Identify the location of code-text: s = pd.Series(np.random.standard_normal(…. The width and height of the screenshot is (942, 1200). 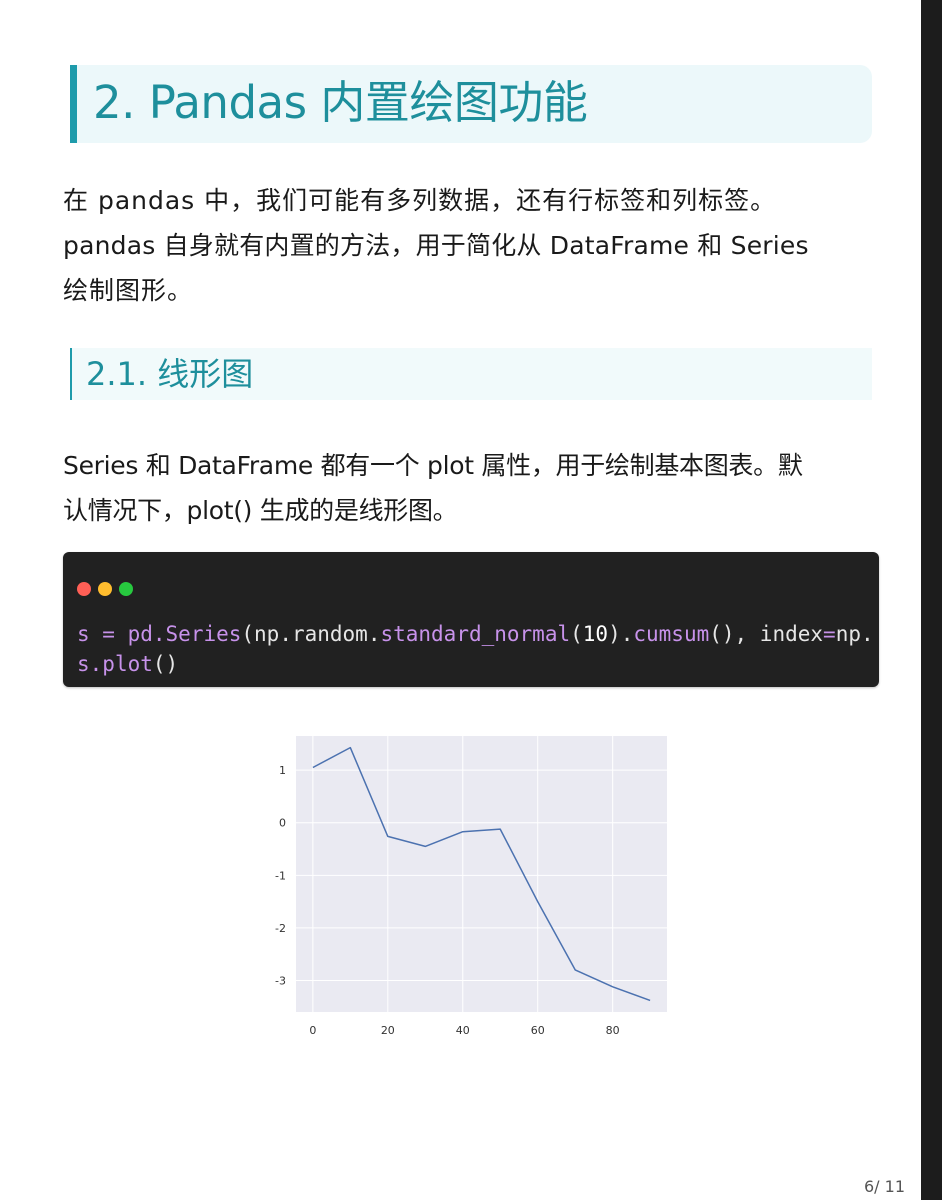
(475, 649).